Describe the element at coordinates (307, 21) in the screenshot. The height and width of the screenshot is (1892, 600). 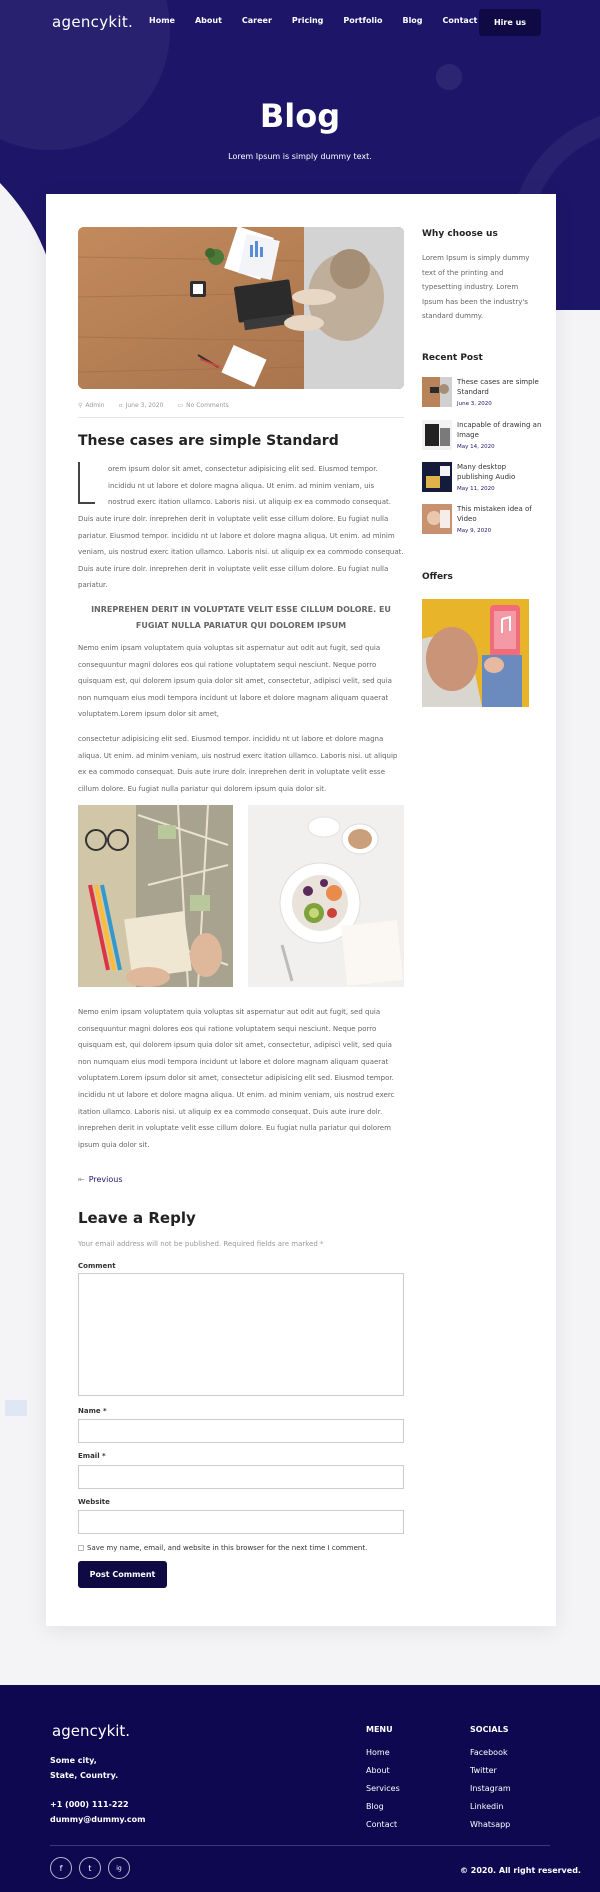
I see `nav-pricing: Pricing` at that location.